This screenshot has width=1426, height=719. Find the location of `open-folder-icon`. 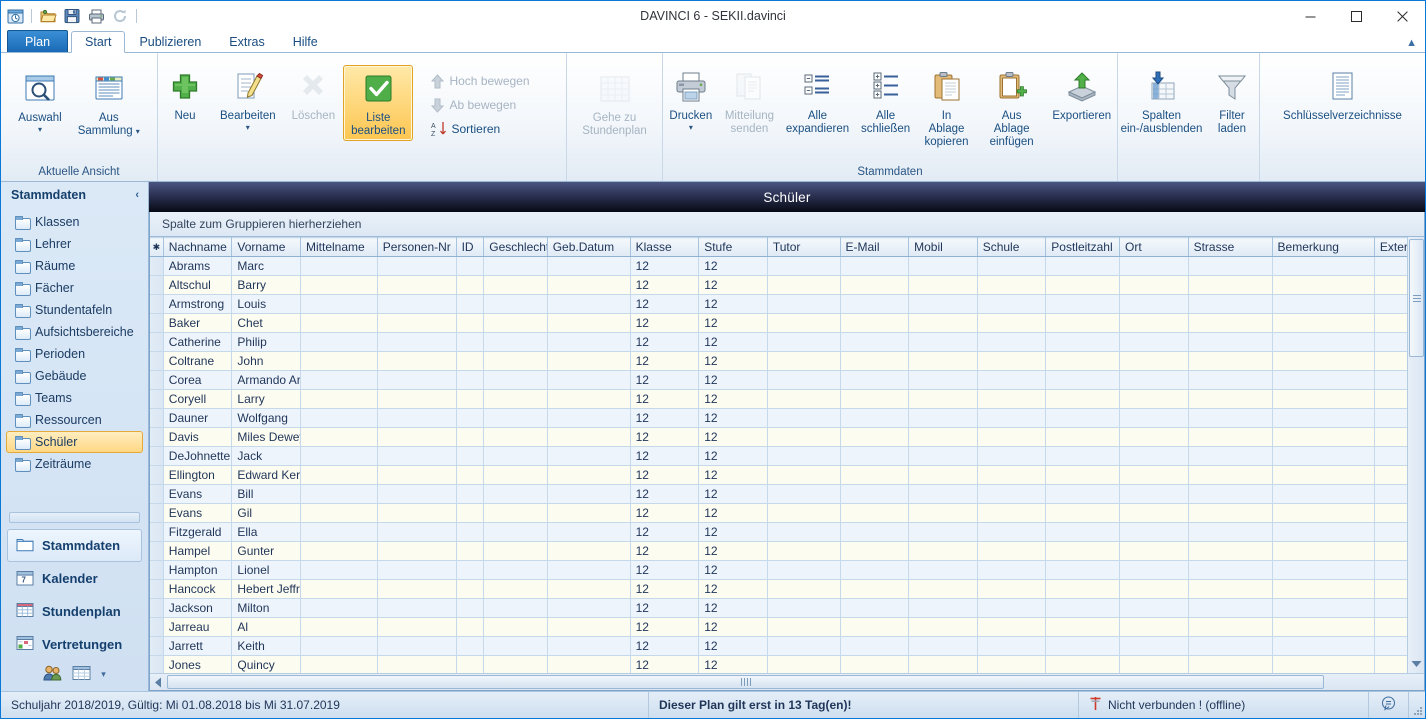

open-folder-icon is located at coordinates (48, 16).